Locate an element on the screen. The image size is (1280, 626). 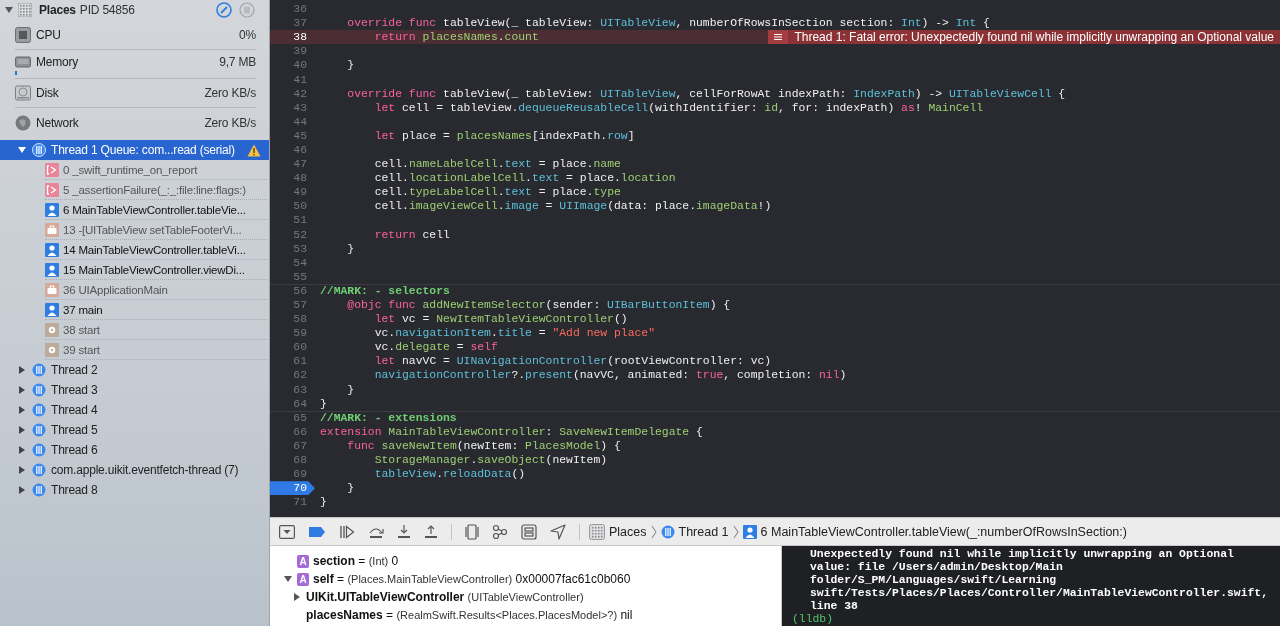
stack-frame: 39 start is located at coordinates (156, 350).